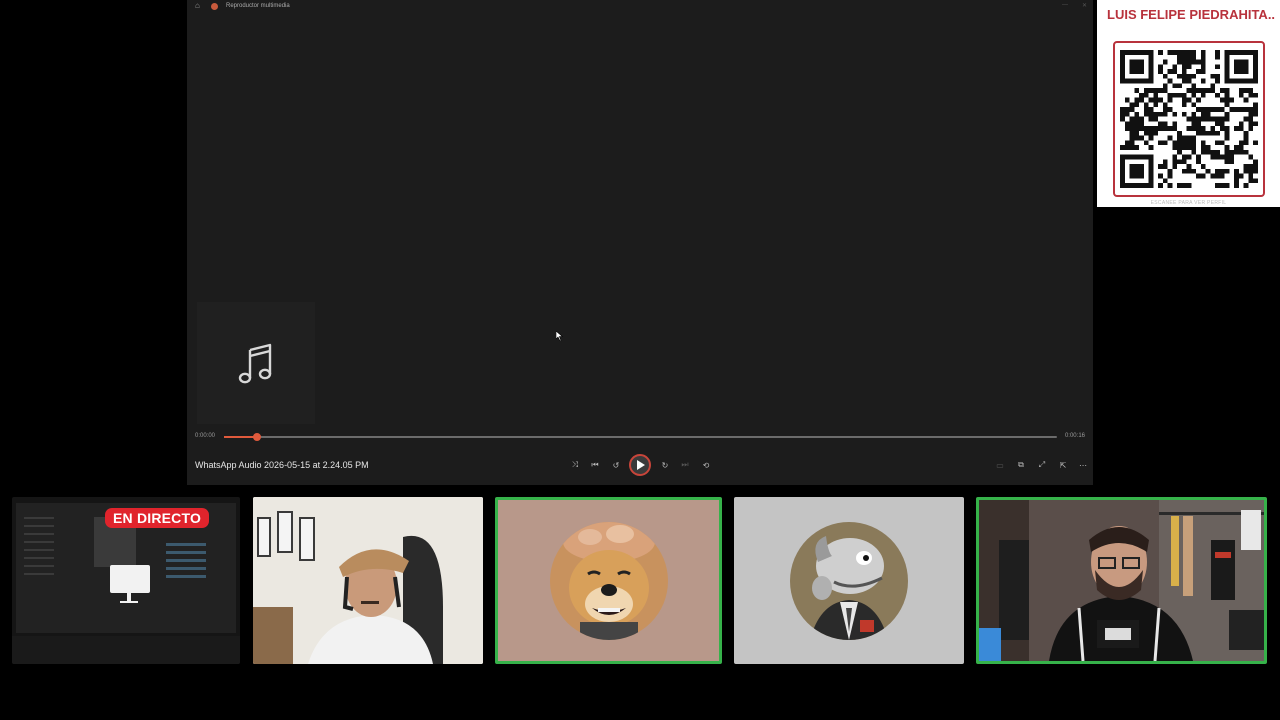 The height and width of the screenshot is (720, 1280). What do you see at coordinates (616, 465) in the screenshot?
I see `rewind-10-icon: ↺` at bounding box center [616, 465].